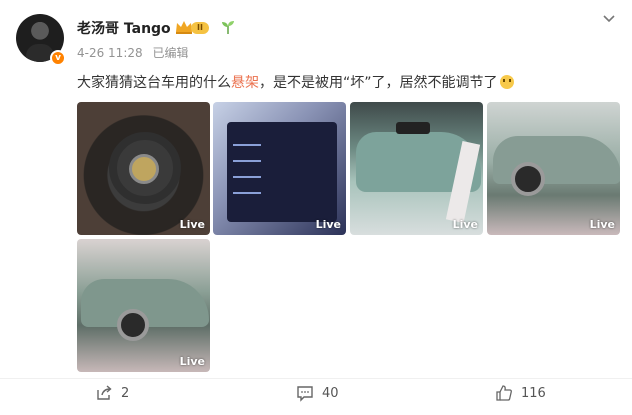 The width and height of the screenshot is (632, 415). Describe the element at coordinates (143, 305) in the screenshot. I see `post-image-5: Live` at that location.